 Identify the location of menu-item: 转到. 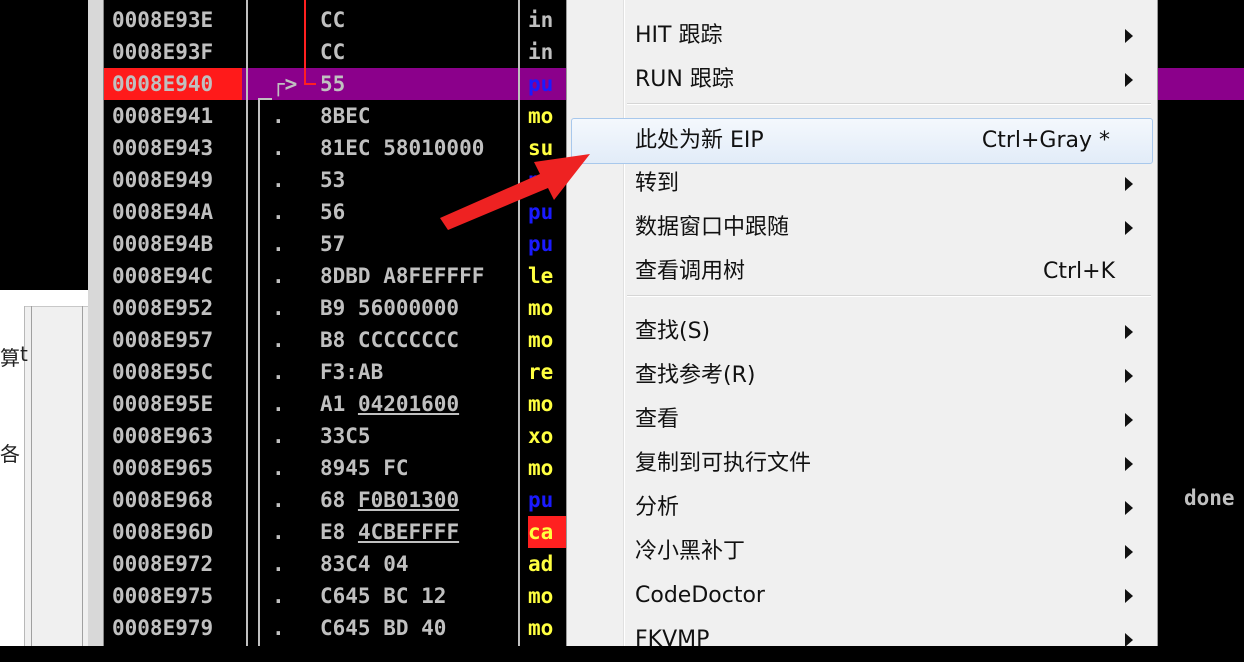
(862, 184).